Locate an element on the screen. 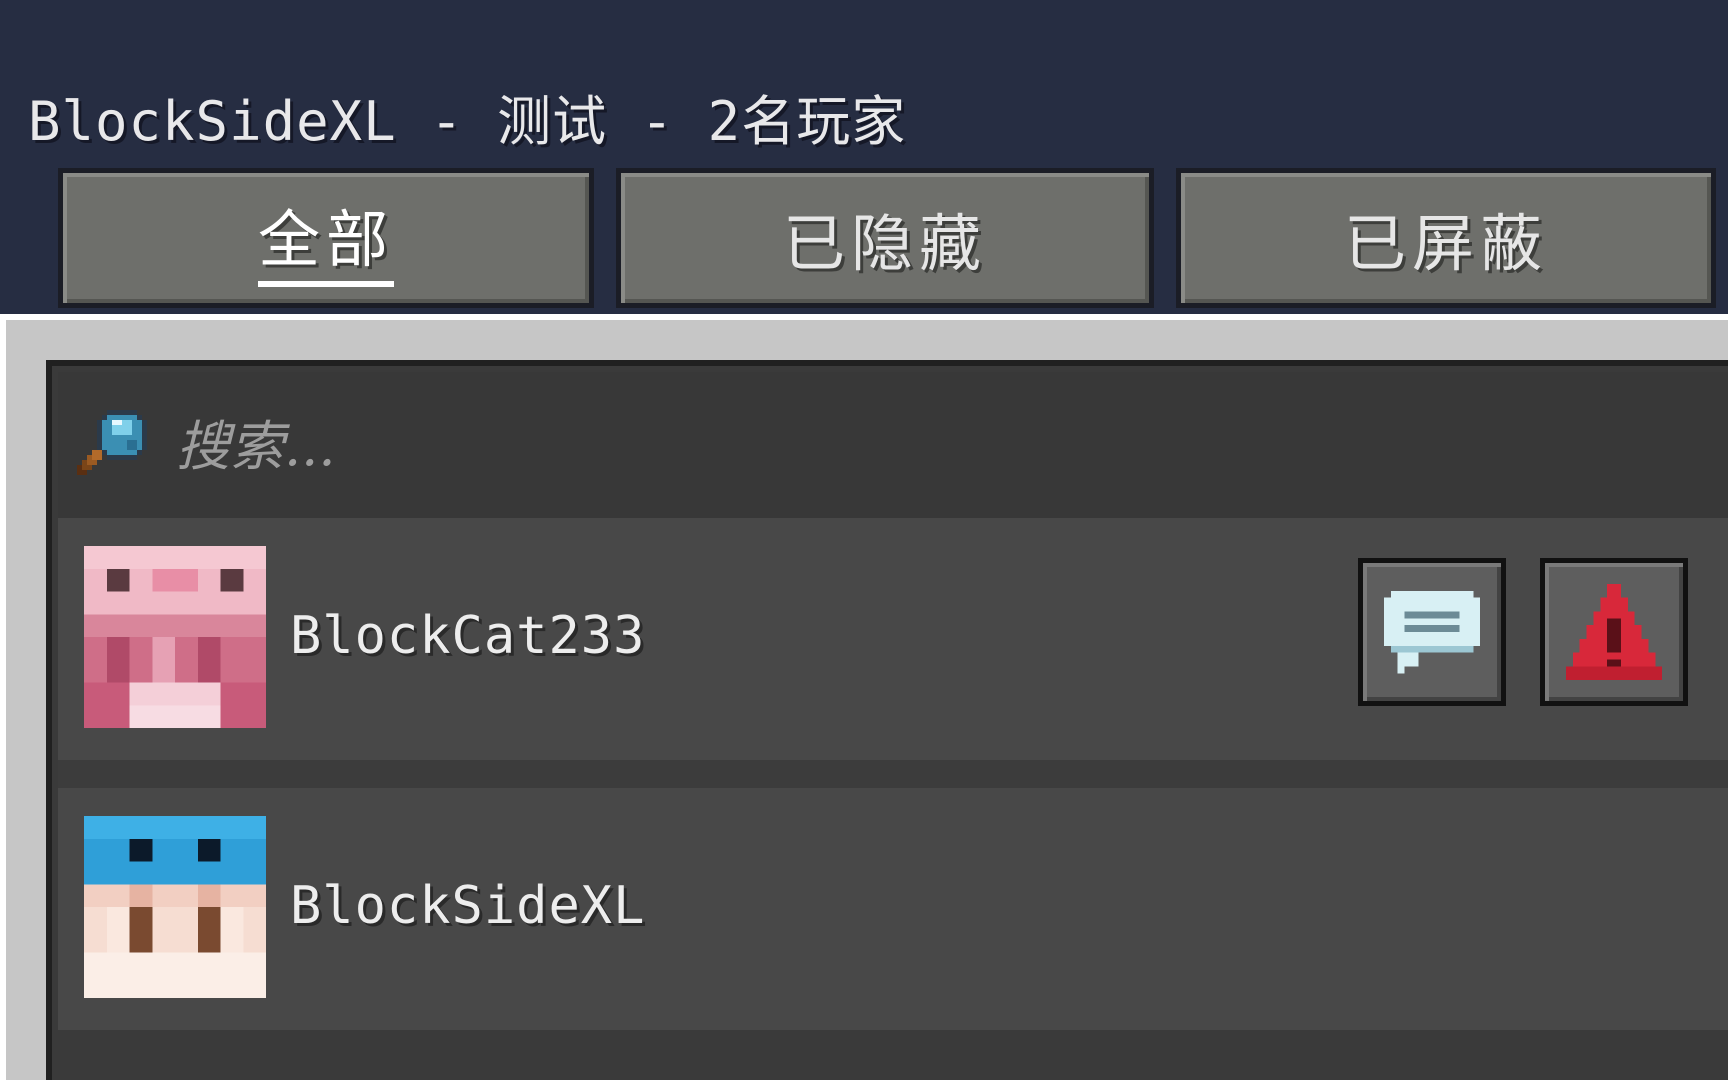  message-button is located at coordinates (1432, 632).